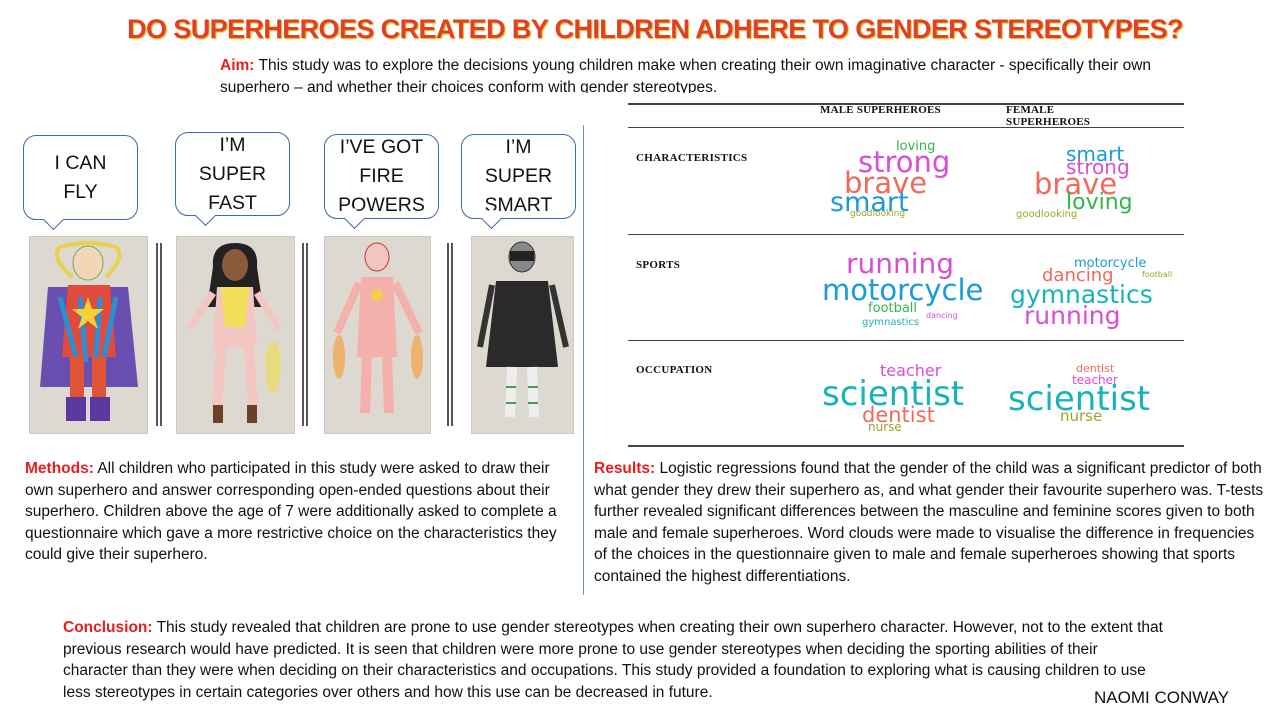  I want to click on speech-bubble-1: I CAN FLY, so click(80, 183).